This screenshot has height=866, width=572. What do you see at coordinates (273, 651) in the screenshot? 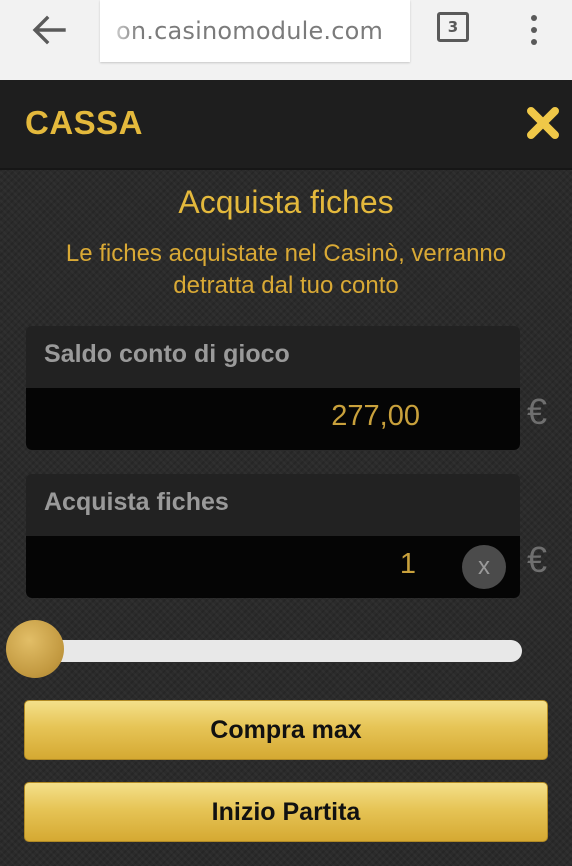
I see `amount-slider-track` at bounding box center [273, 651].